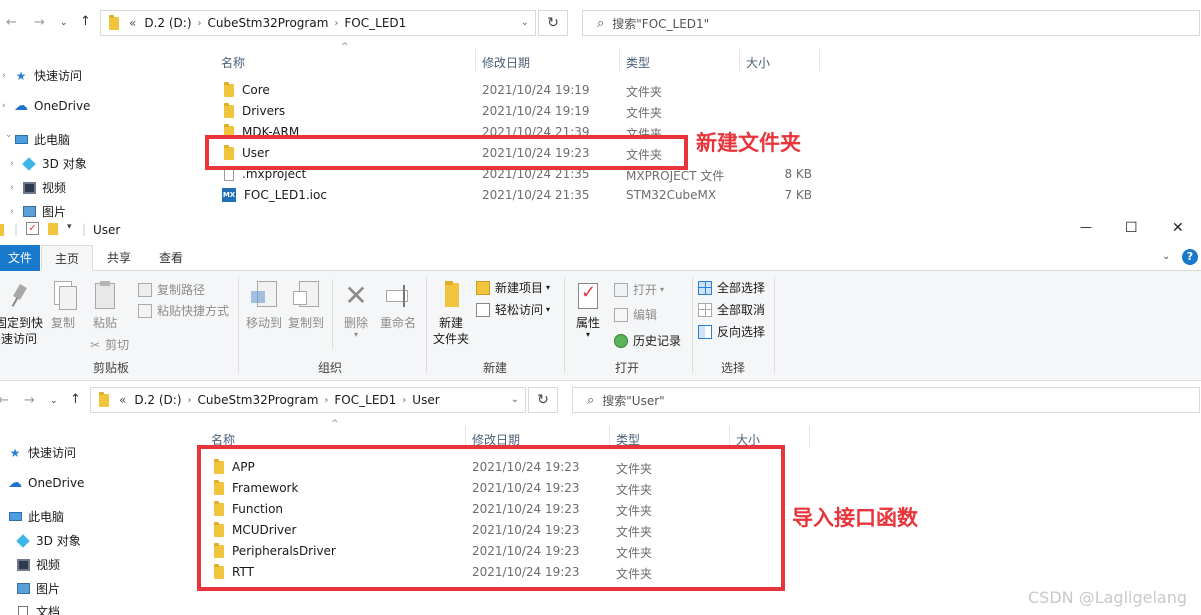 This screenshot has width=1201, height=615. Describe the element at coordinates (638, 62) in the screenshot. I see `column-header-type: 类型` at that location.